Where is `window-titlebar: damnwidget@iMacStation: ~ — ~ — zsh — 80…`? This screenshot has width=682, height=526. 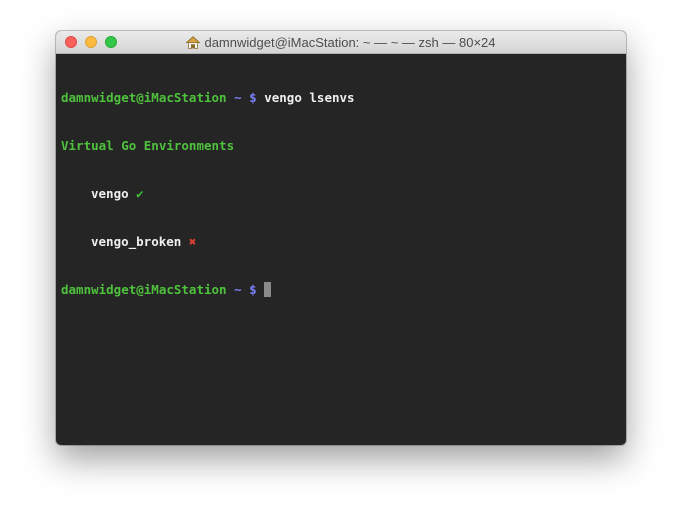
window-titlebar: damnwidget@iMacStation: ~ — ~ — zsh — 80… is located at coordinates (341, 42).